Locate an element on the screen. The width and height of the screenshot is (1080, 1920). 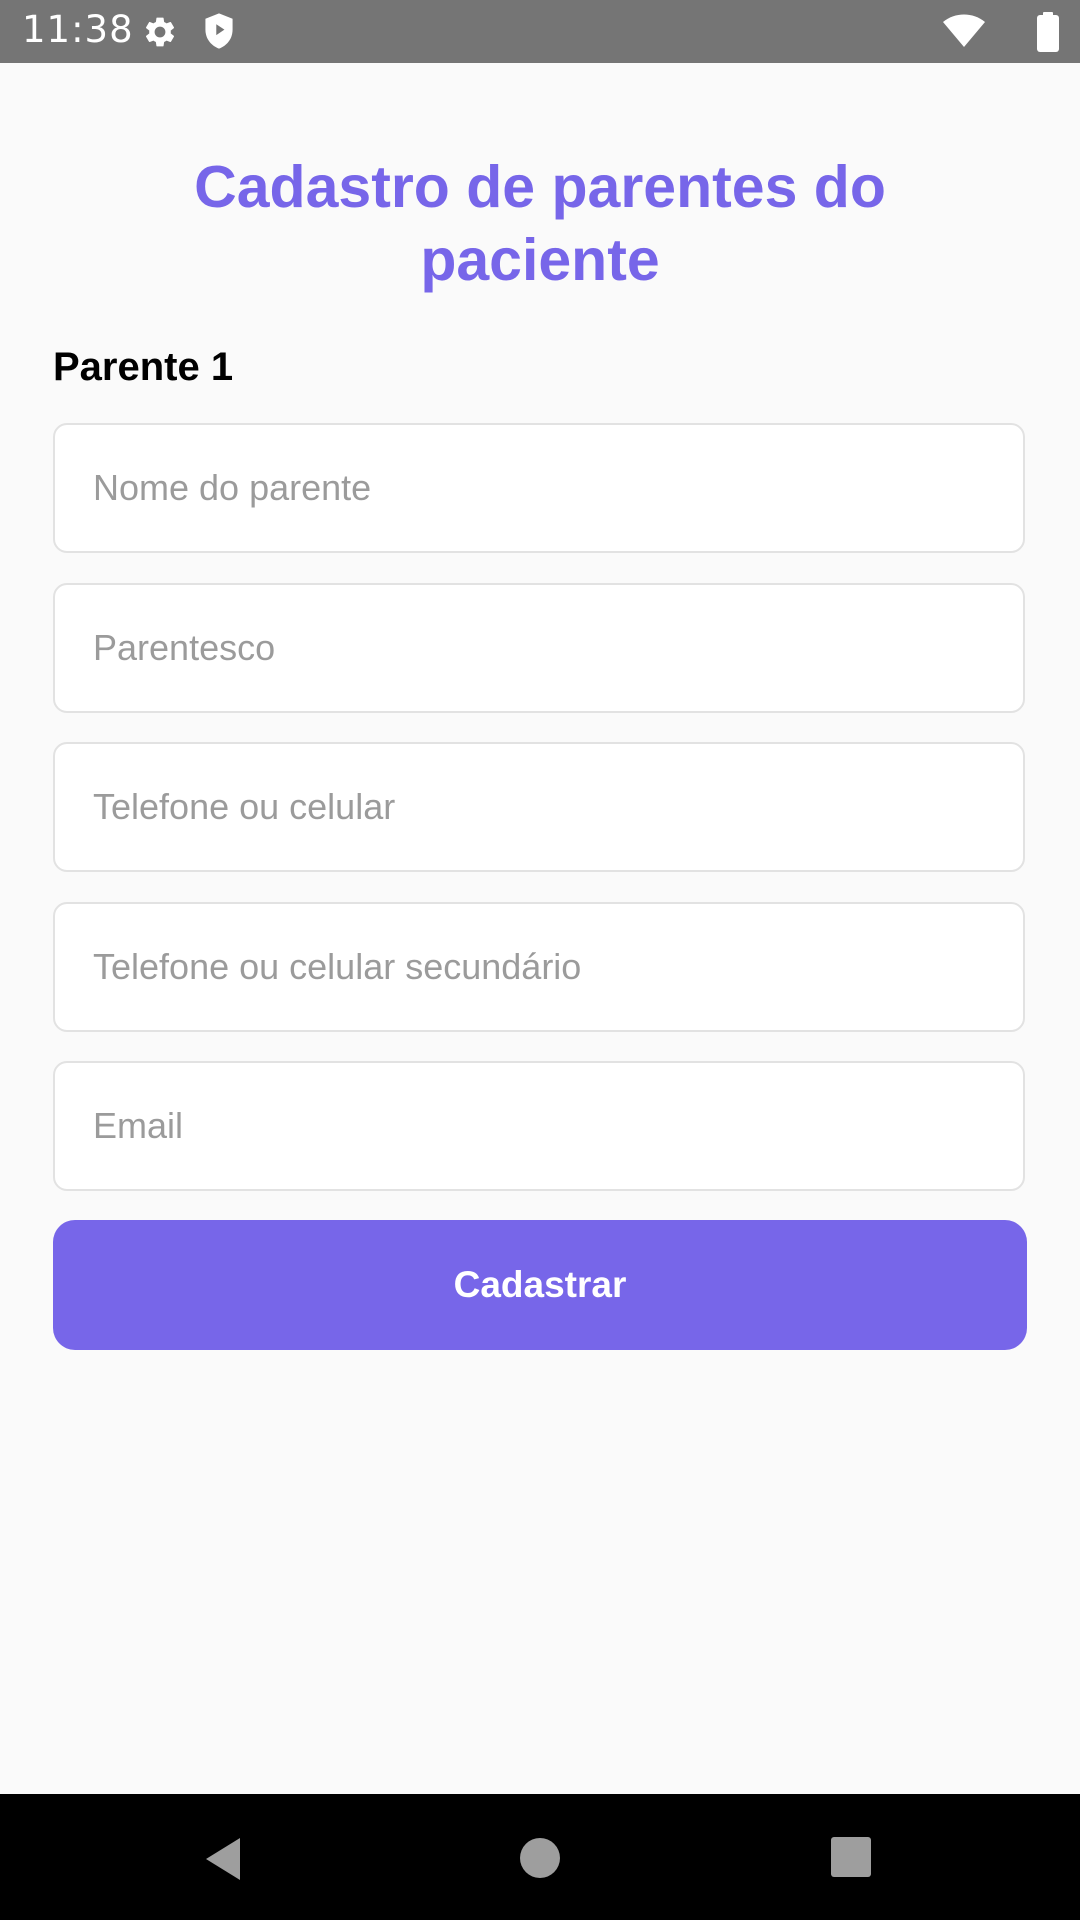
battery-icon is located at coordinates (1048, 32).